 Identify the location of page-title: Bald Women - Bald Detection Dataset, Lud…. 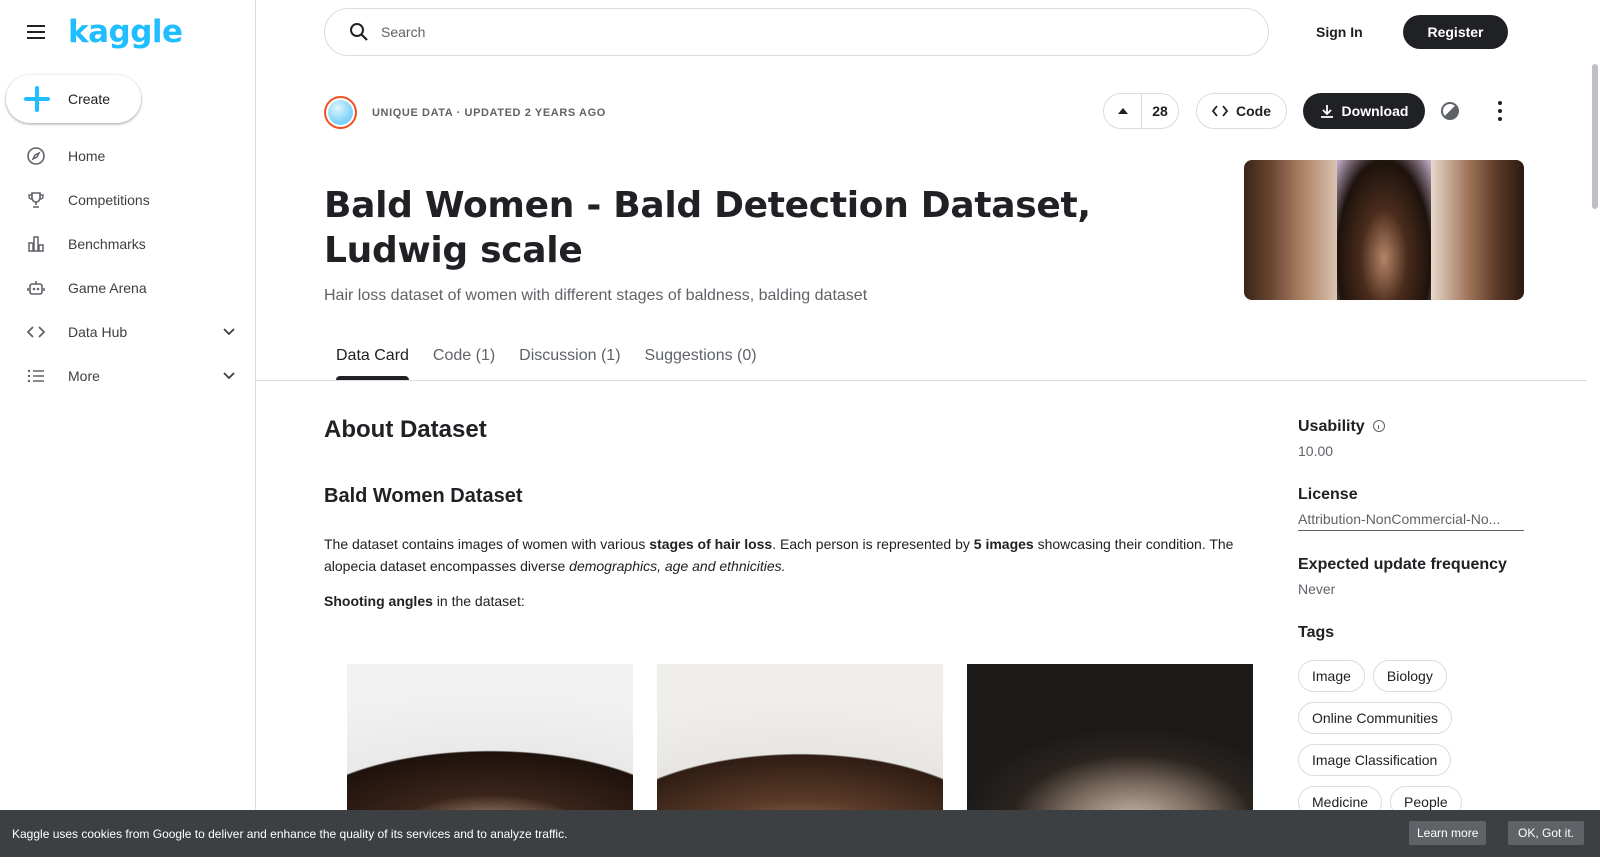
(707, 228).